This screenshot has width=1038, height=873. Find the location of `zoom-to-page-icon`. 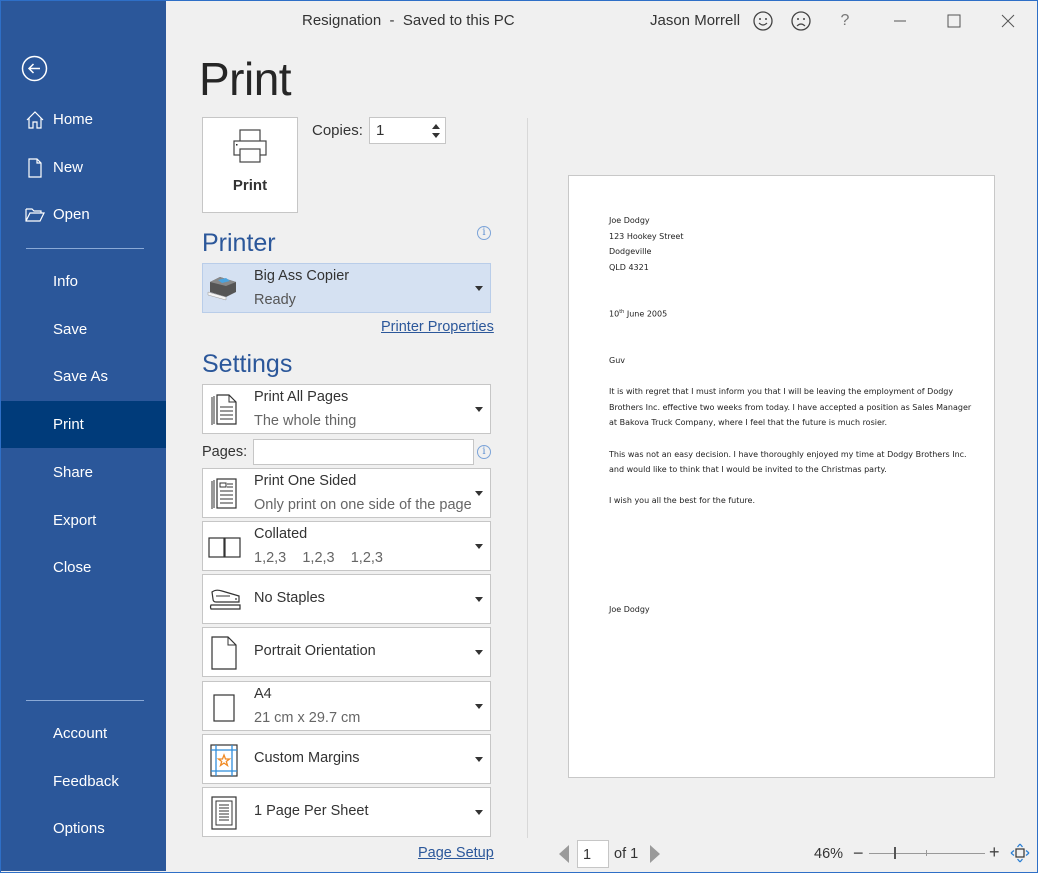

zoom-to-page-icon is located at coordinates (1020, 853).